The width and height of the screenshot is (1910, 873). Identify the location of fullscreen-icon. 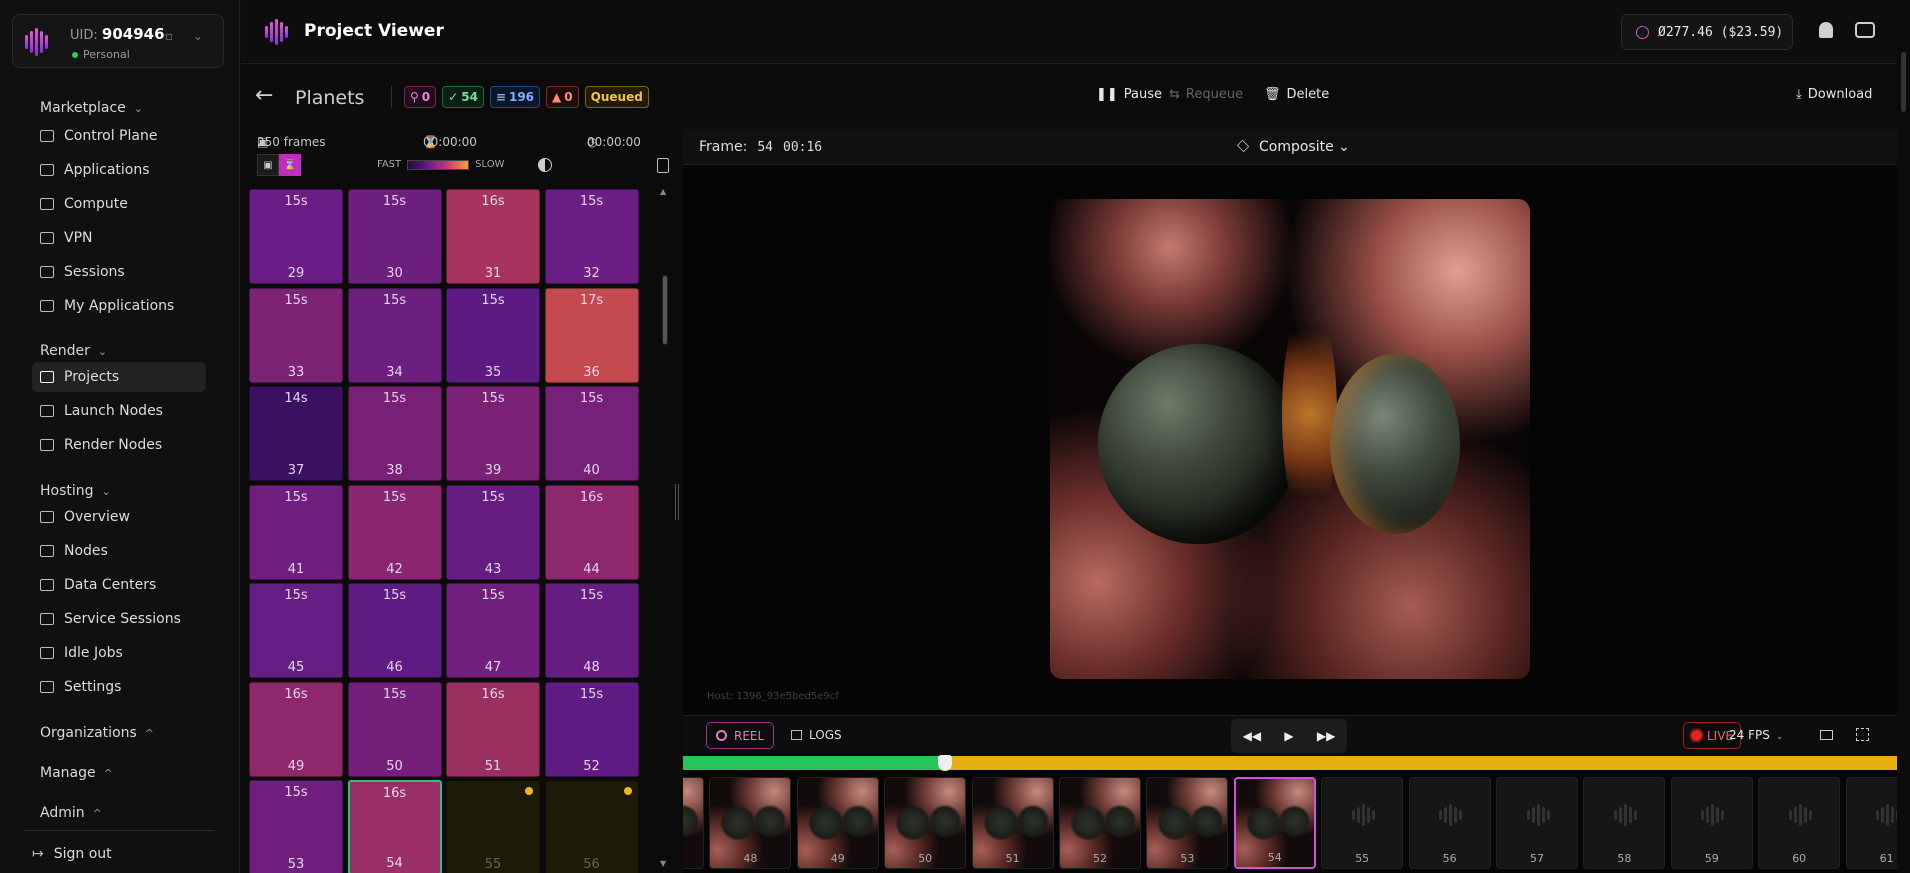
(1862, 734).